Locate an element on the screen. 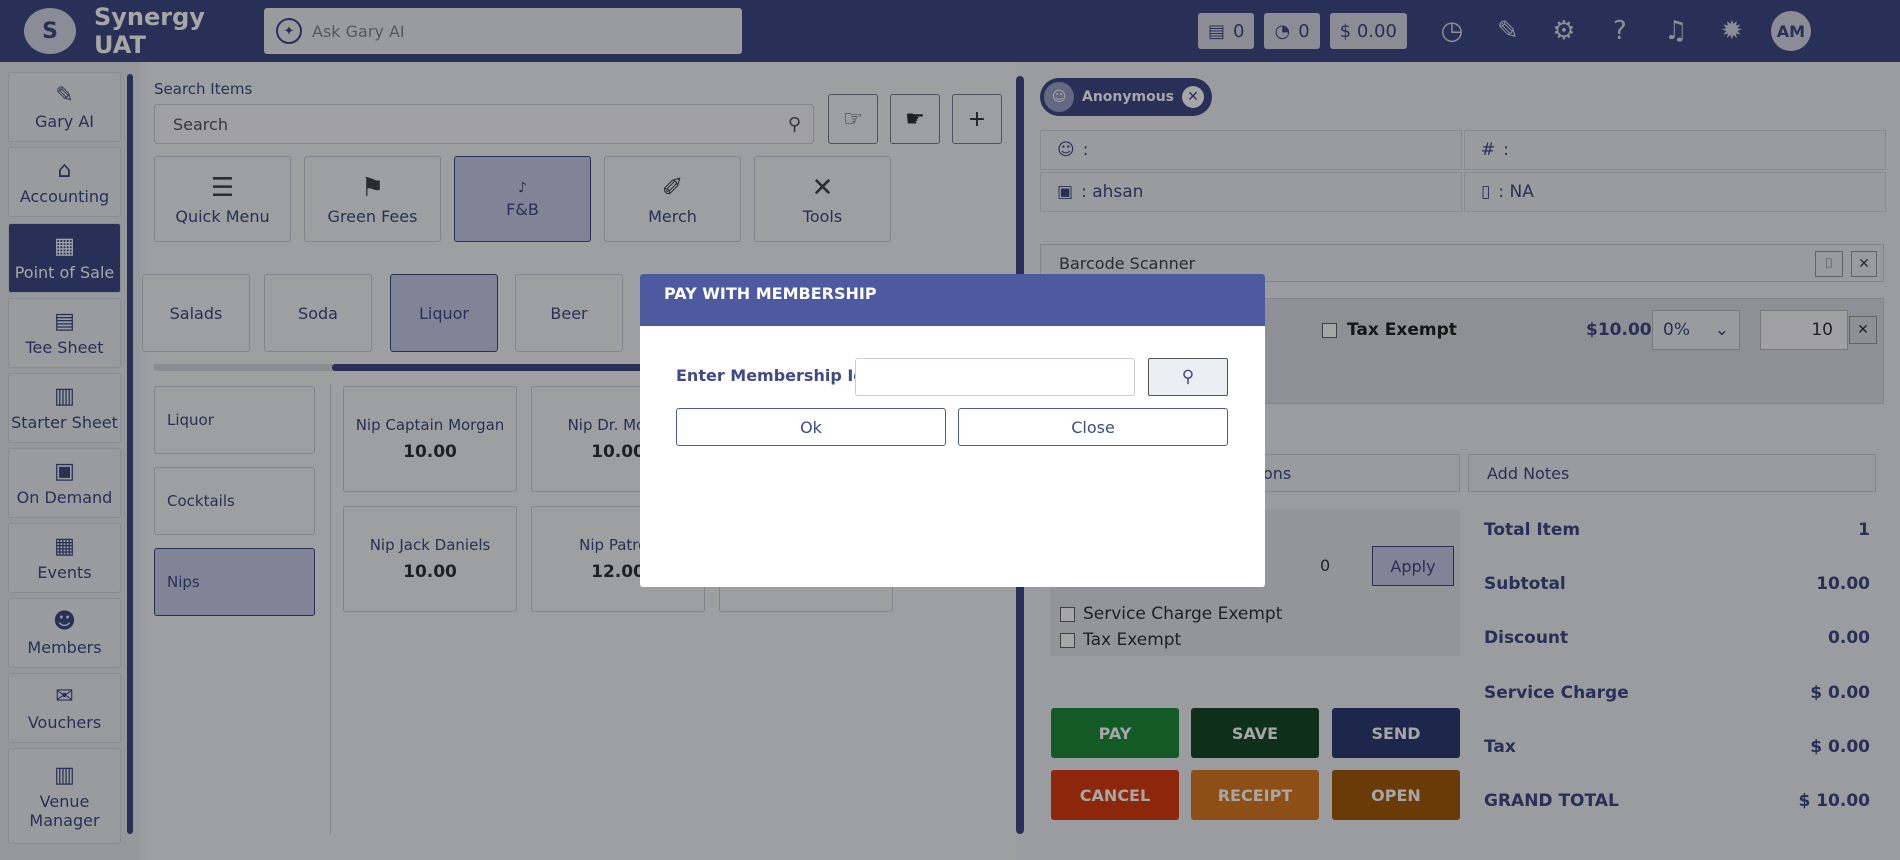 The image size is (1900, 860). search-icon: ⚲ is located at coordinates (1188, 377).